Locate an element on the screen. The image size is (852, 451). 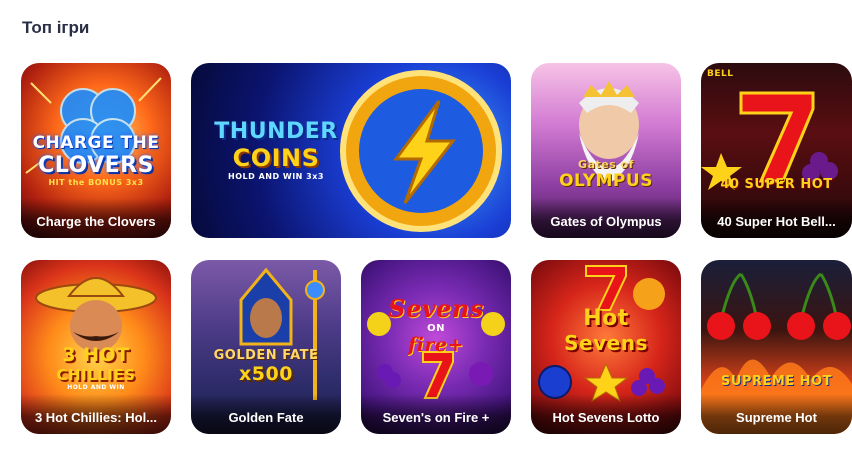
game-title: Seven's on Fire + is located at coordinates (436, 414).